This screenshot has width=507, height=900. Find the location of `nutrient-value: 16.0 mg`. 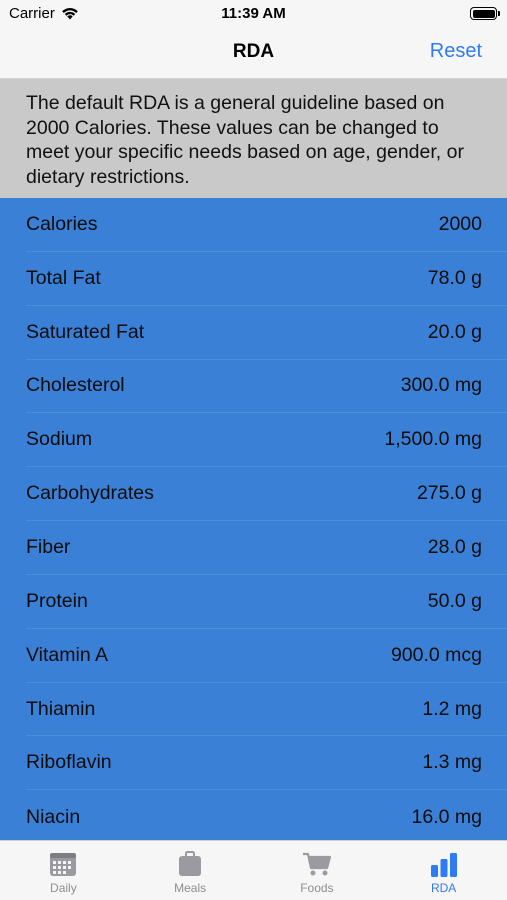

nutrient-value: 16.0 mg is located at coordinates (446, 816).